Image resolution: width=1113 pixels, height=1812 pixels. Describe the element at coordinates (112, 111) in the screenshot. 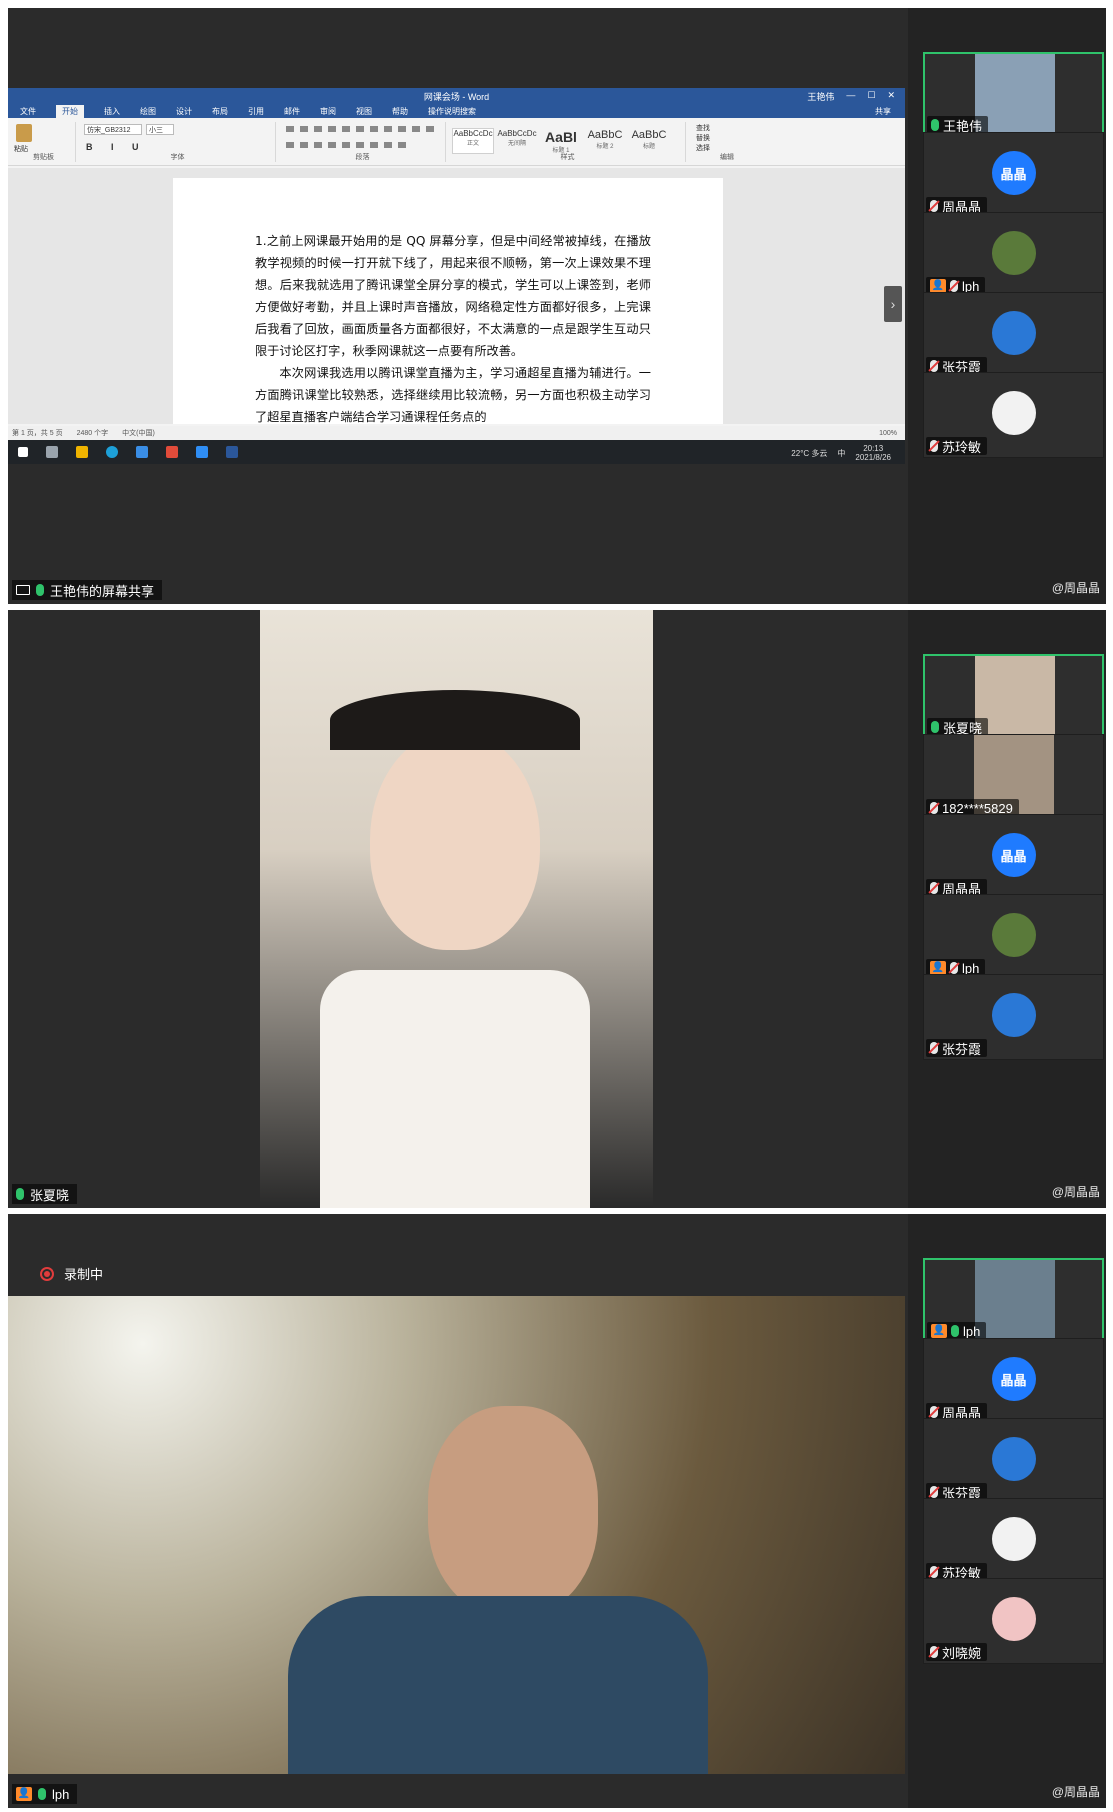

I see `ribbon-tab: 插入` at that location.